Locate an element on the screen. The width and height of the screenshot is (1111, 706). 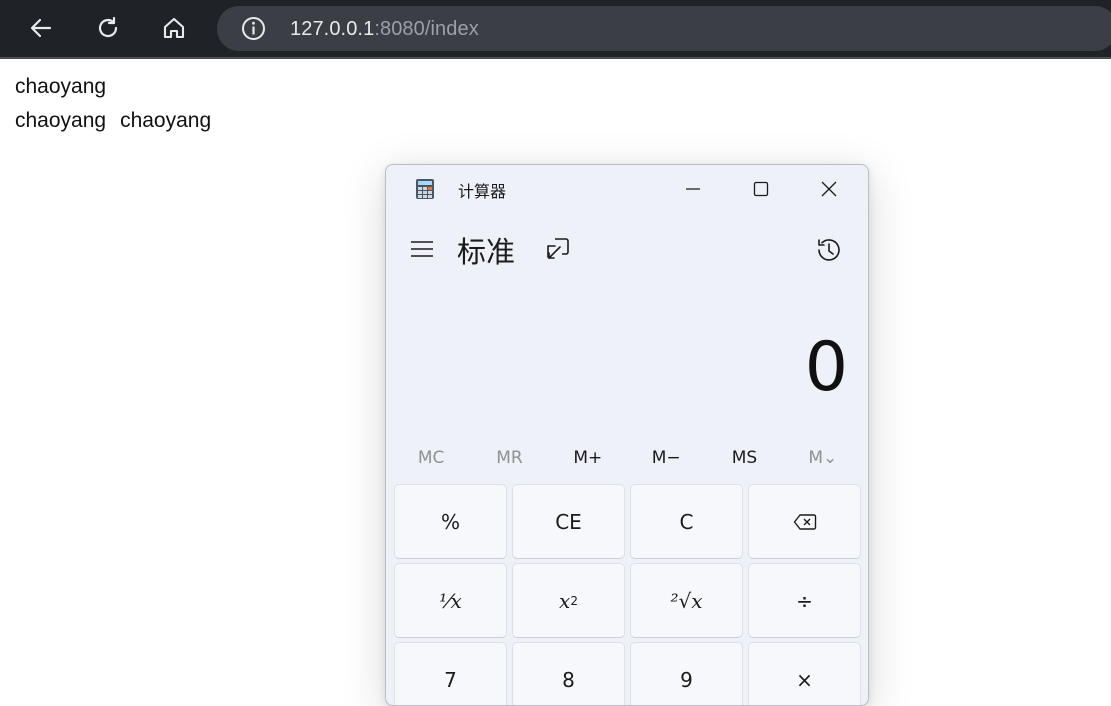
keep-on-top-icon is located at coordinates (558, 249).